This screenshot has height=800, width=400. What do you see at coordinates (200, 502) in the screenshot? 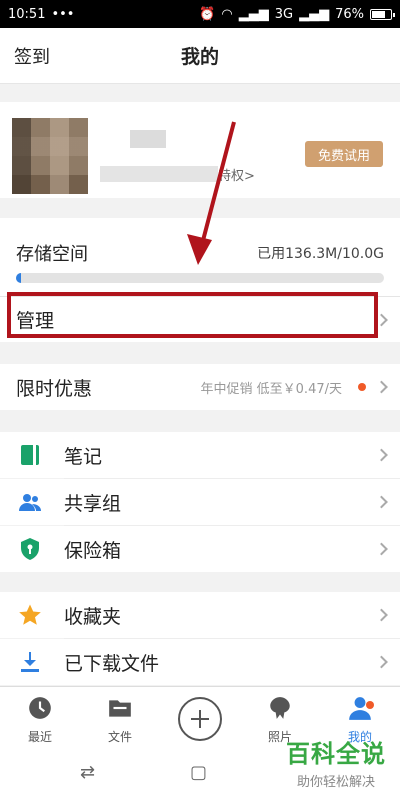
I see `list-item-share-group: 共享组` at bounding box center [200, 502].